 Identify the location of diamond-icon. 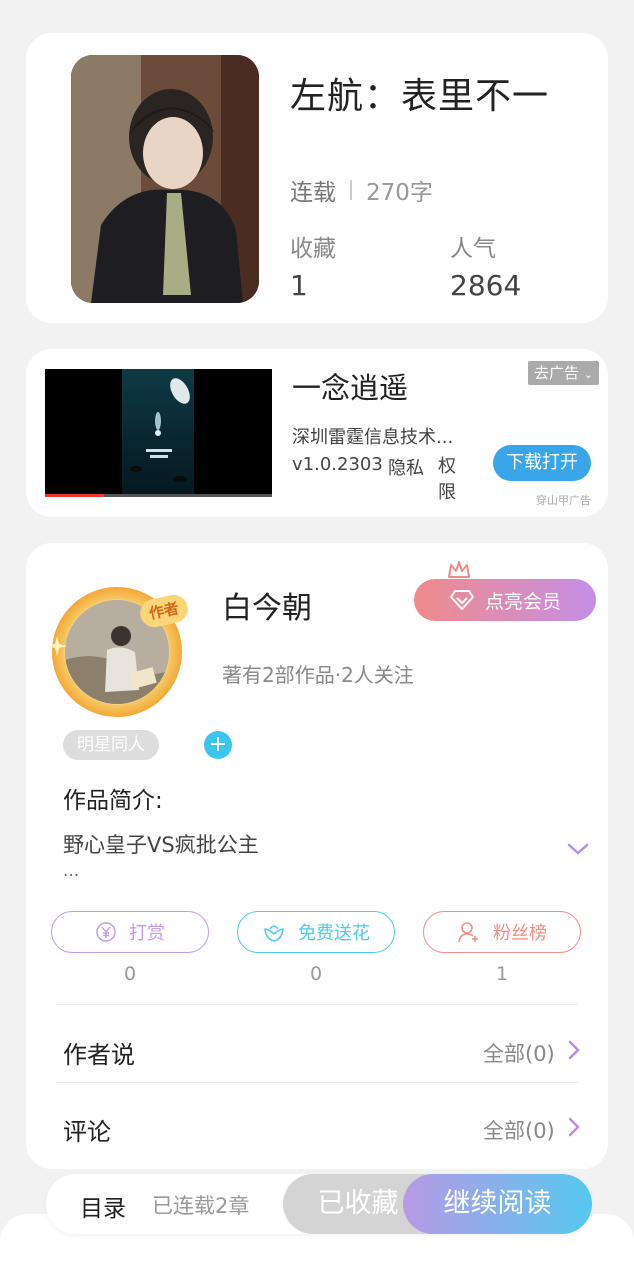
(461, 600).